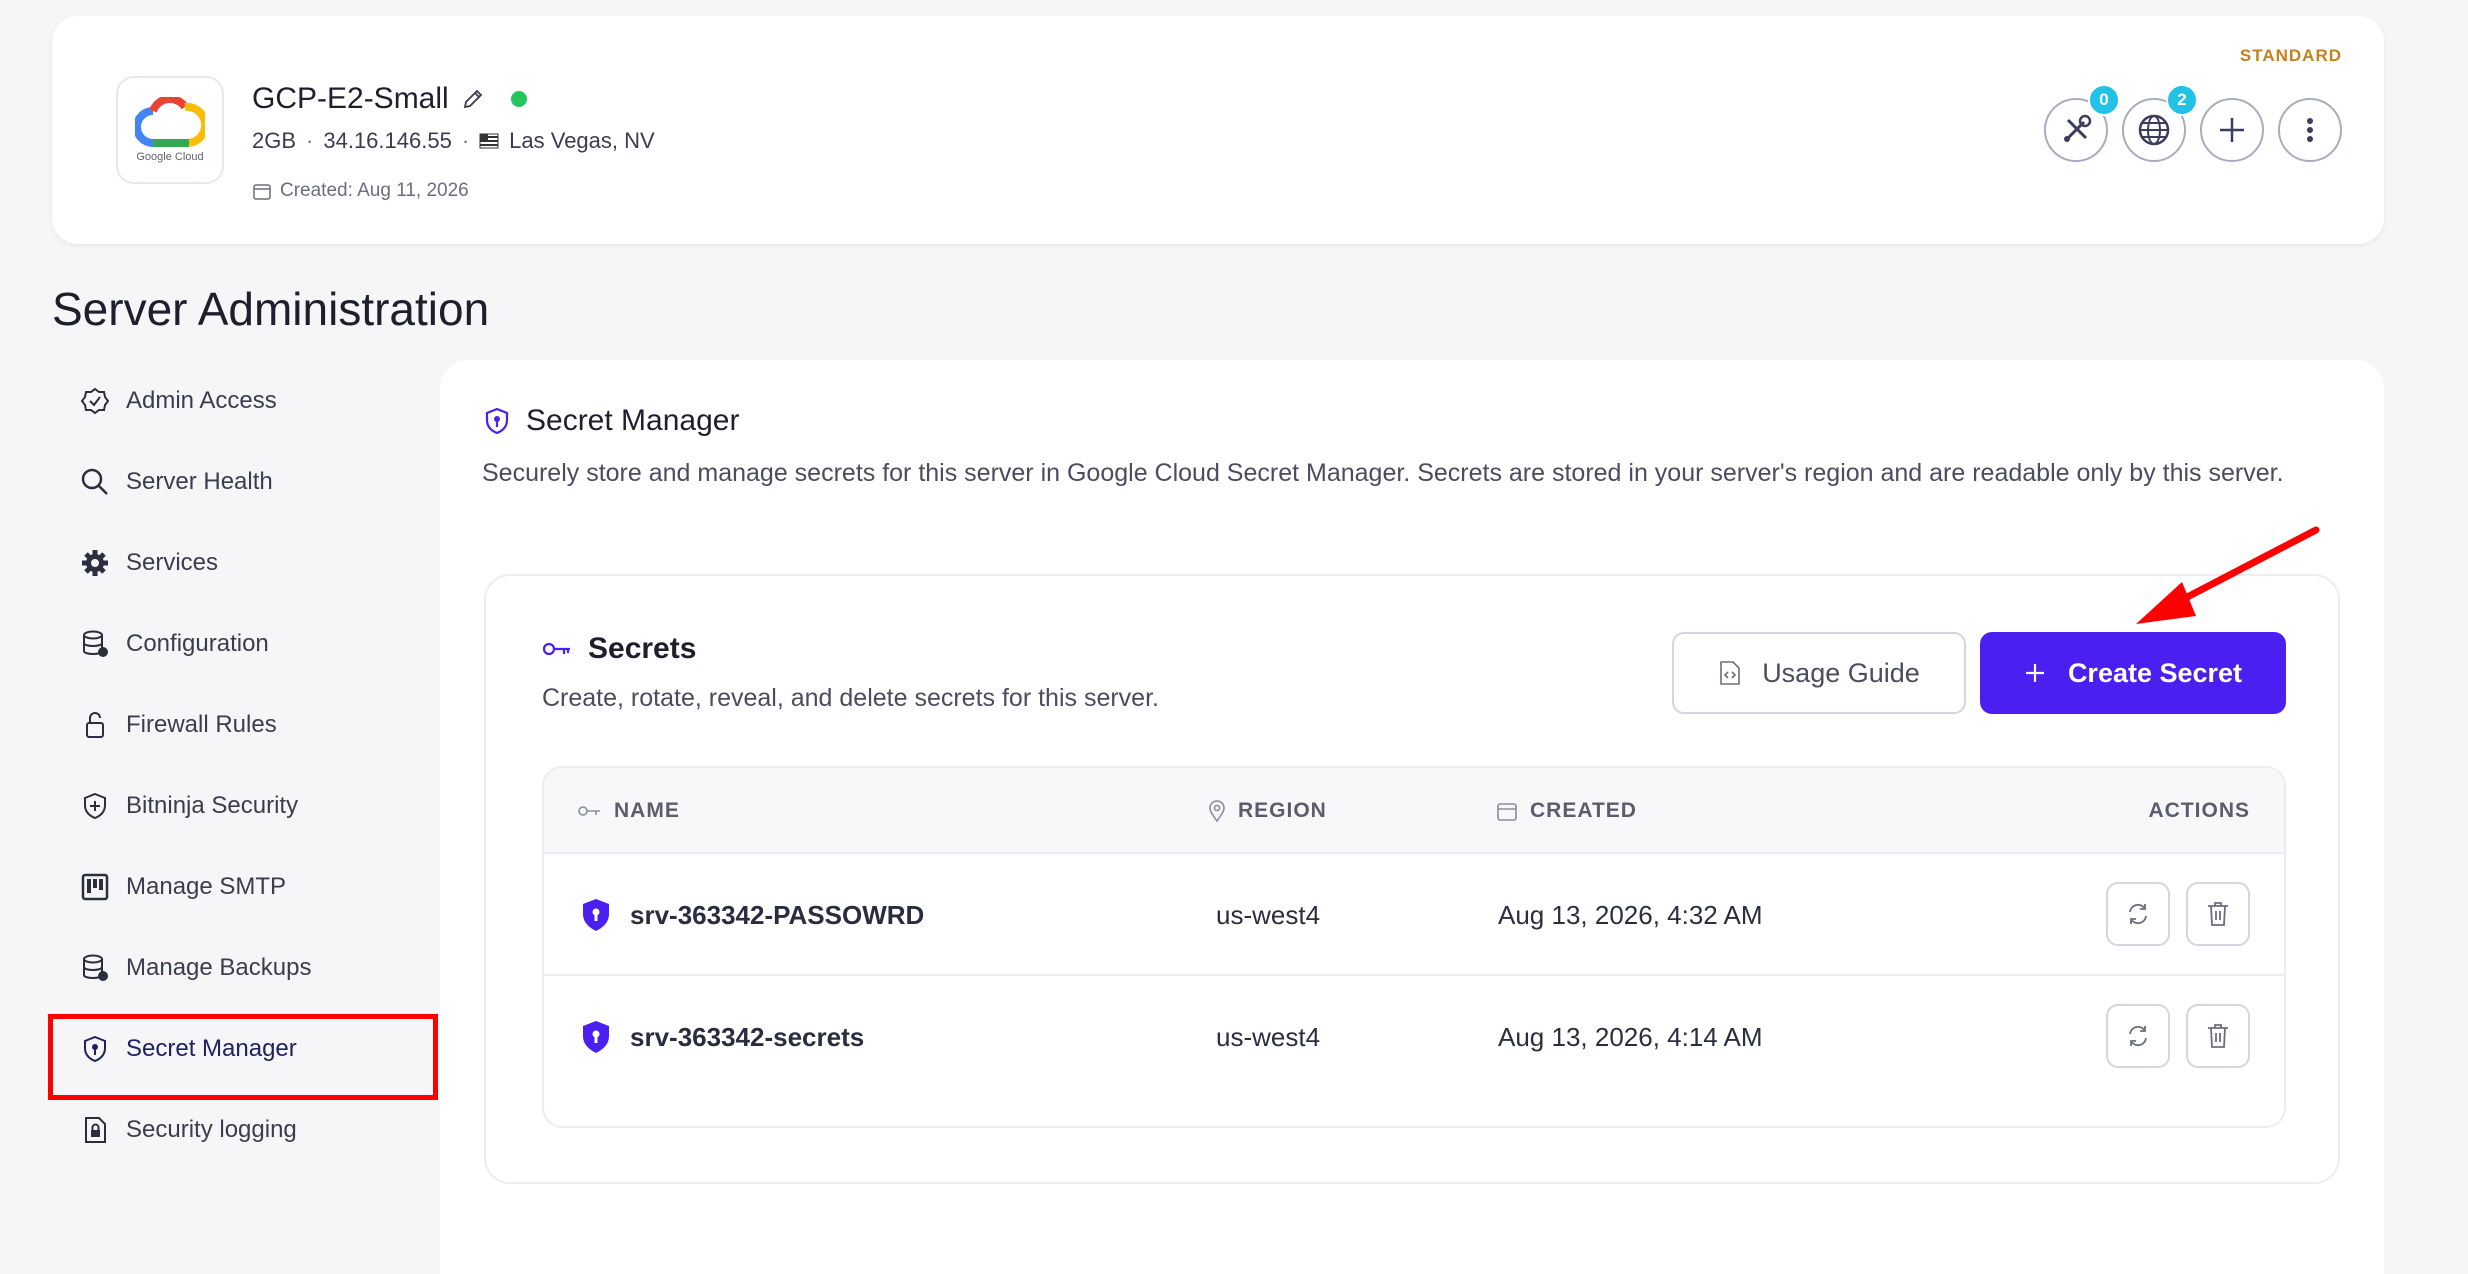 The image size is (2468, 1274). What do you see at coordinates (211, 1129) in the screenshot?
I see `sidebar-item-label: Security logging` at bounding box center [211, 1129].